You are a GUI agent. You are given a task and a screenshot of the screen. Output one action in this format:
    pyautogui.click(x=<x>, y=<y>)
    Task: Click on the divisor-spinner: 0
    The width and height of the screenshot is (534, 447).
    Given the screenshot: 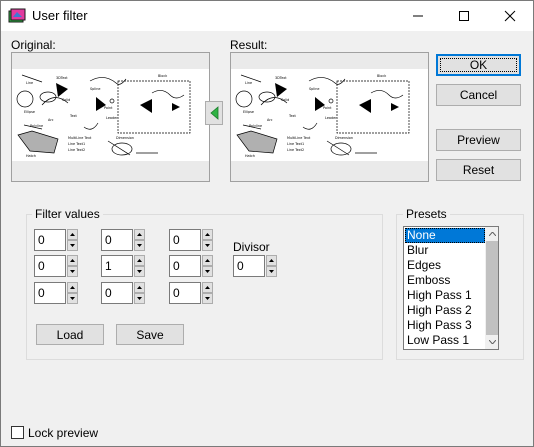 What is the action you would take?
    pyautogui.click(x=255, y=266)
    